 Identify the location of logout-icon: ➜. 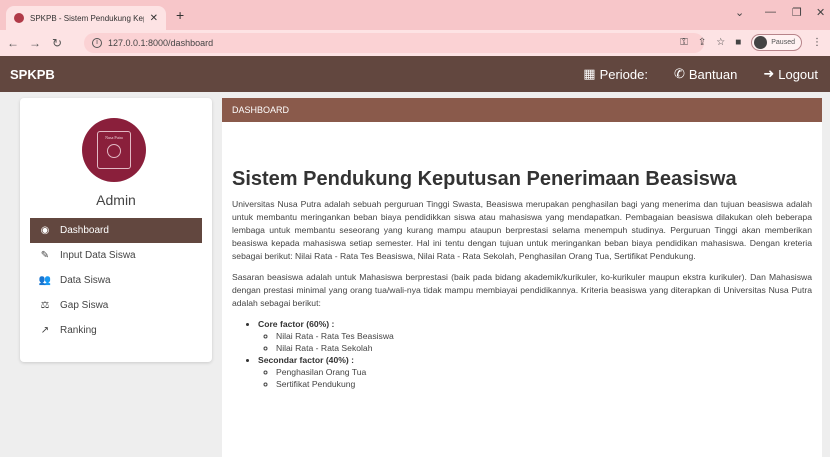
(769, 73).